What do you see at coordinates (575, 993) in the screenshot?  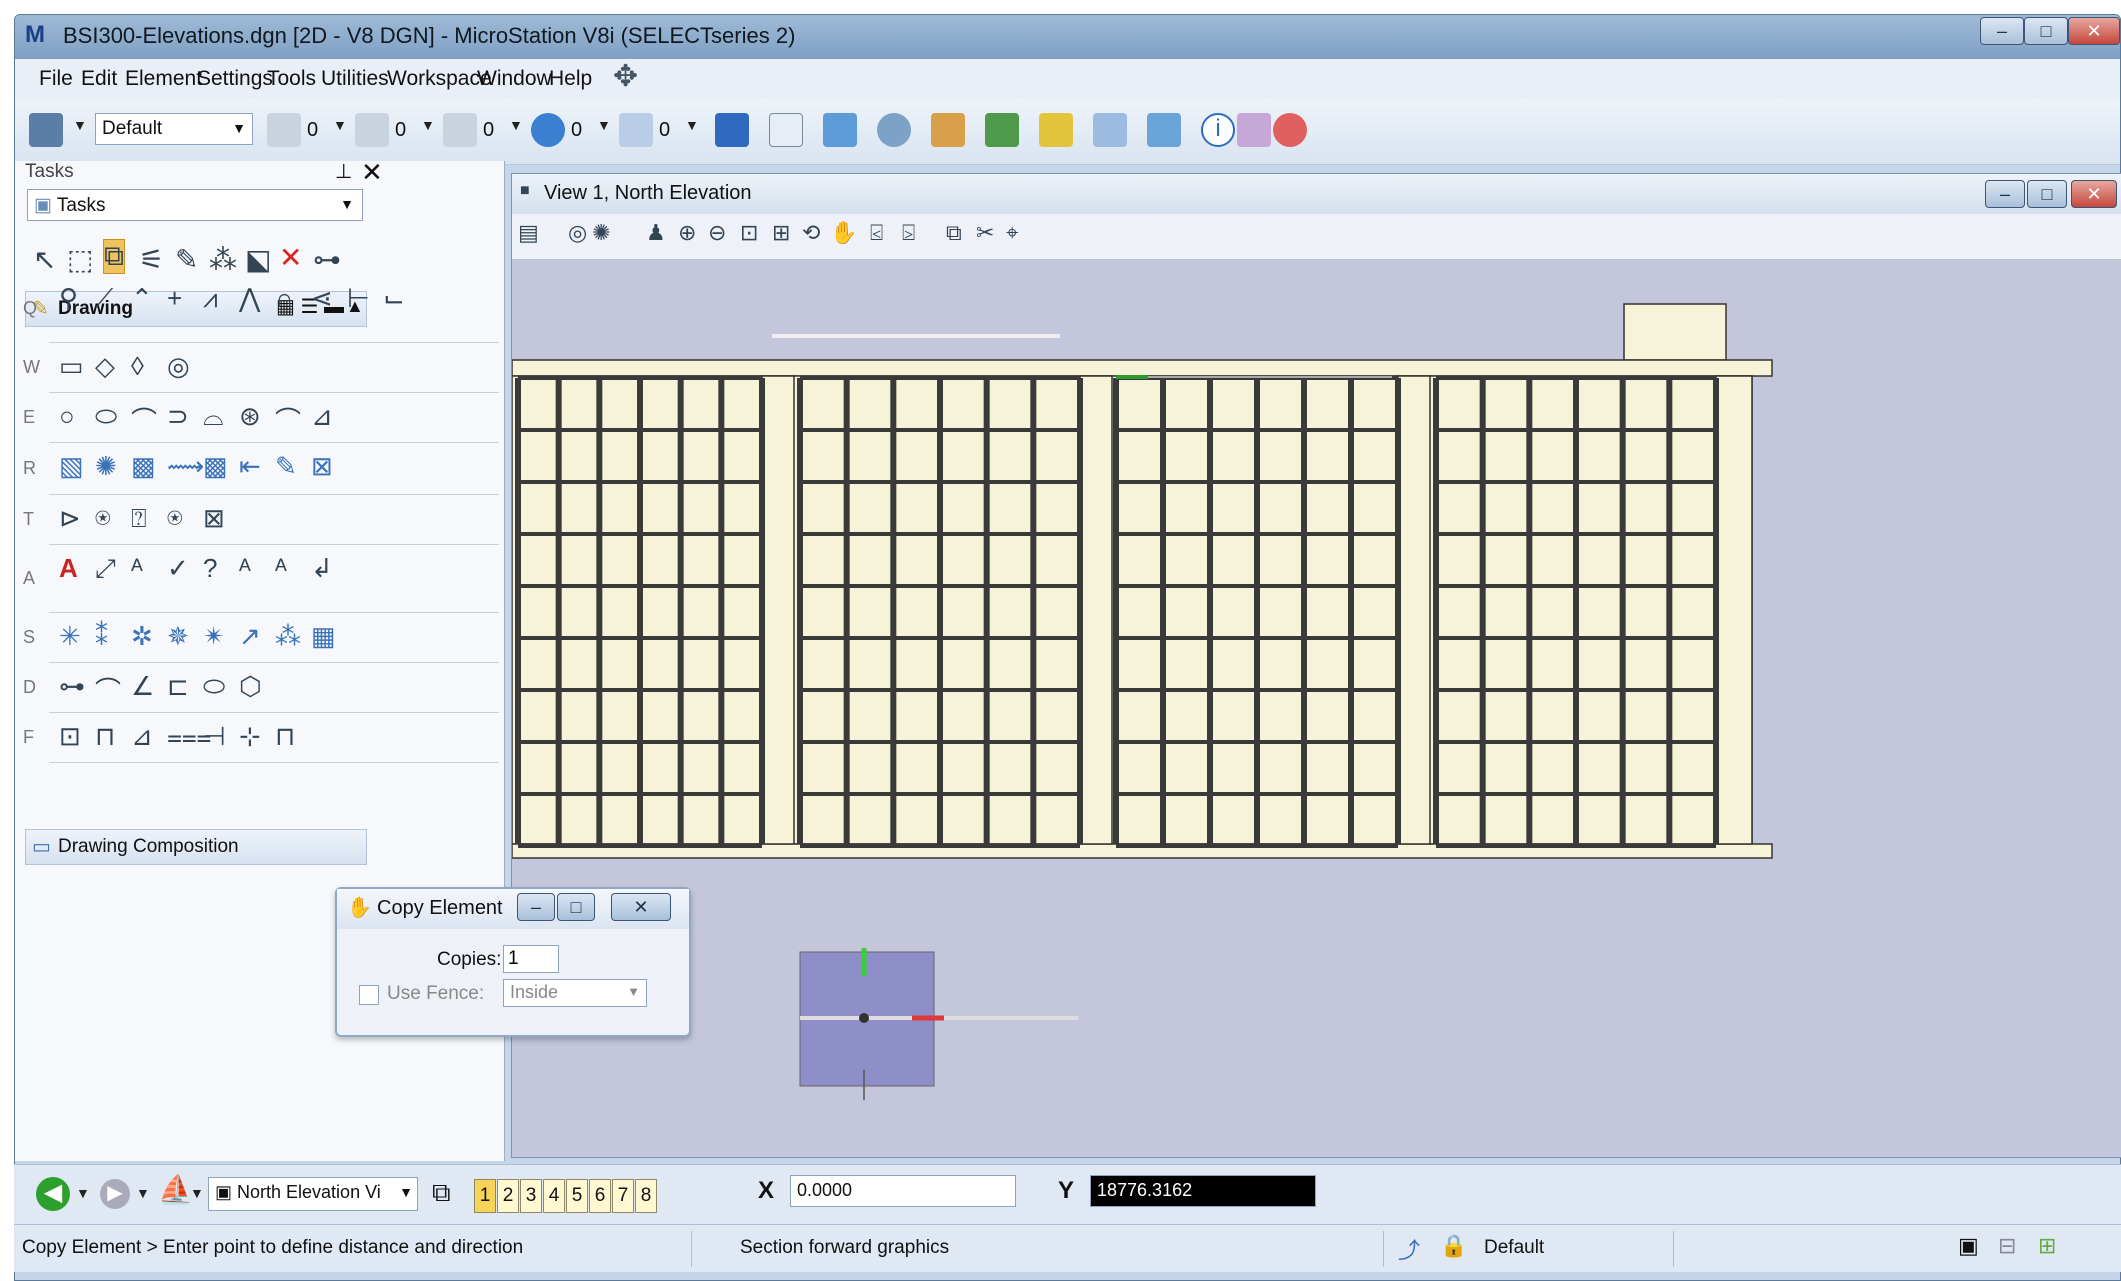 I see `fence-mode-select: Inside ▼` at bounding box center [575, 993].